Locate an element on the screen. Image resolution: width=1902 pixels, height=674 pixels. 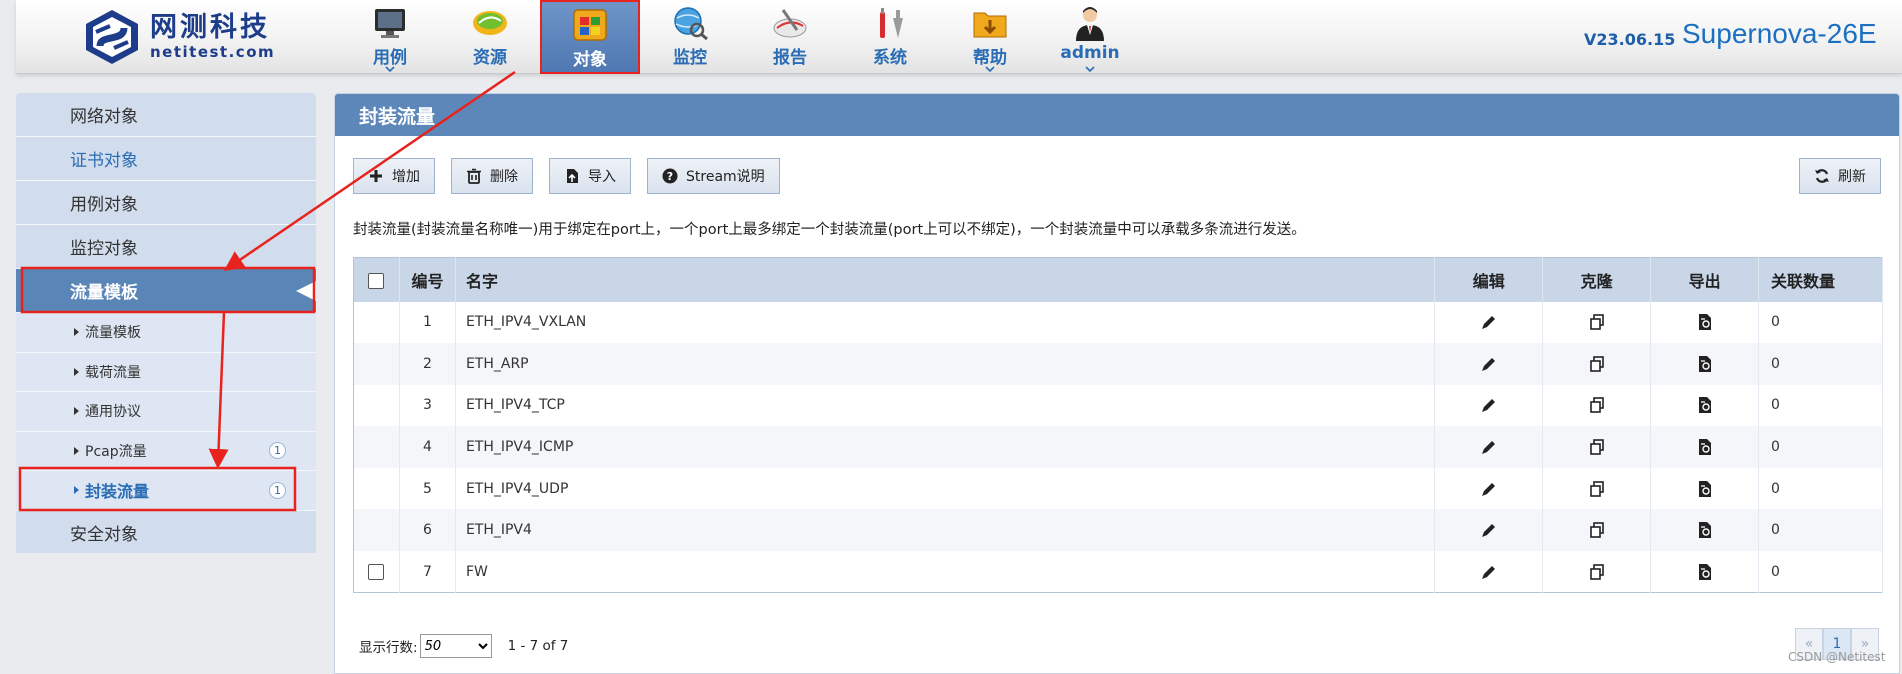
nav-label: 用例 is located at coordinates (390, 58).